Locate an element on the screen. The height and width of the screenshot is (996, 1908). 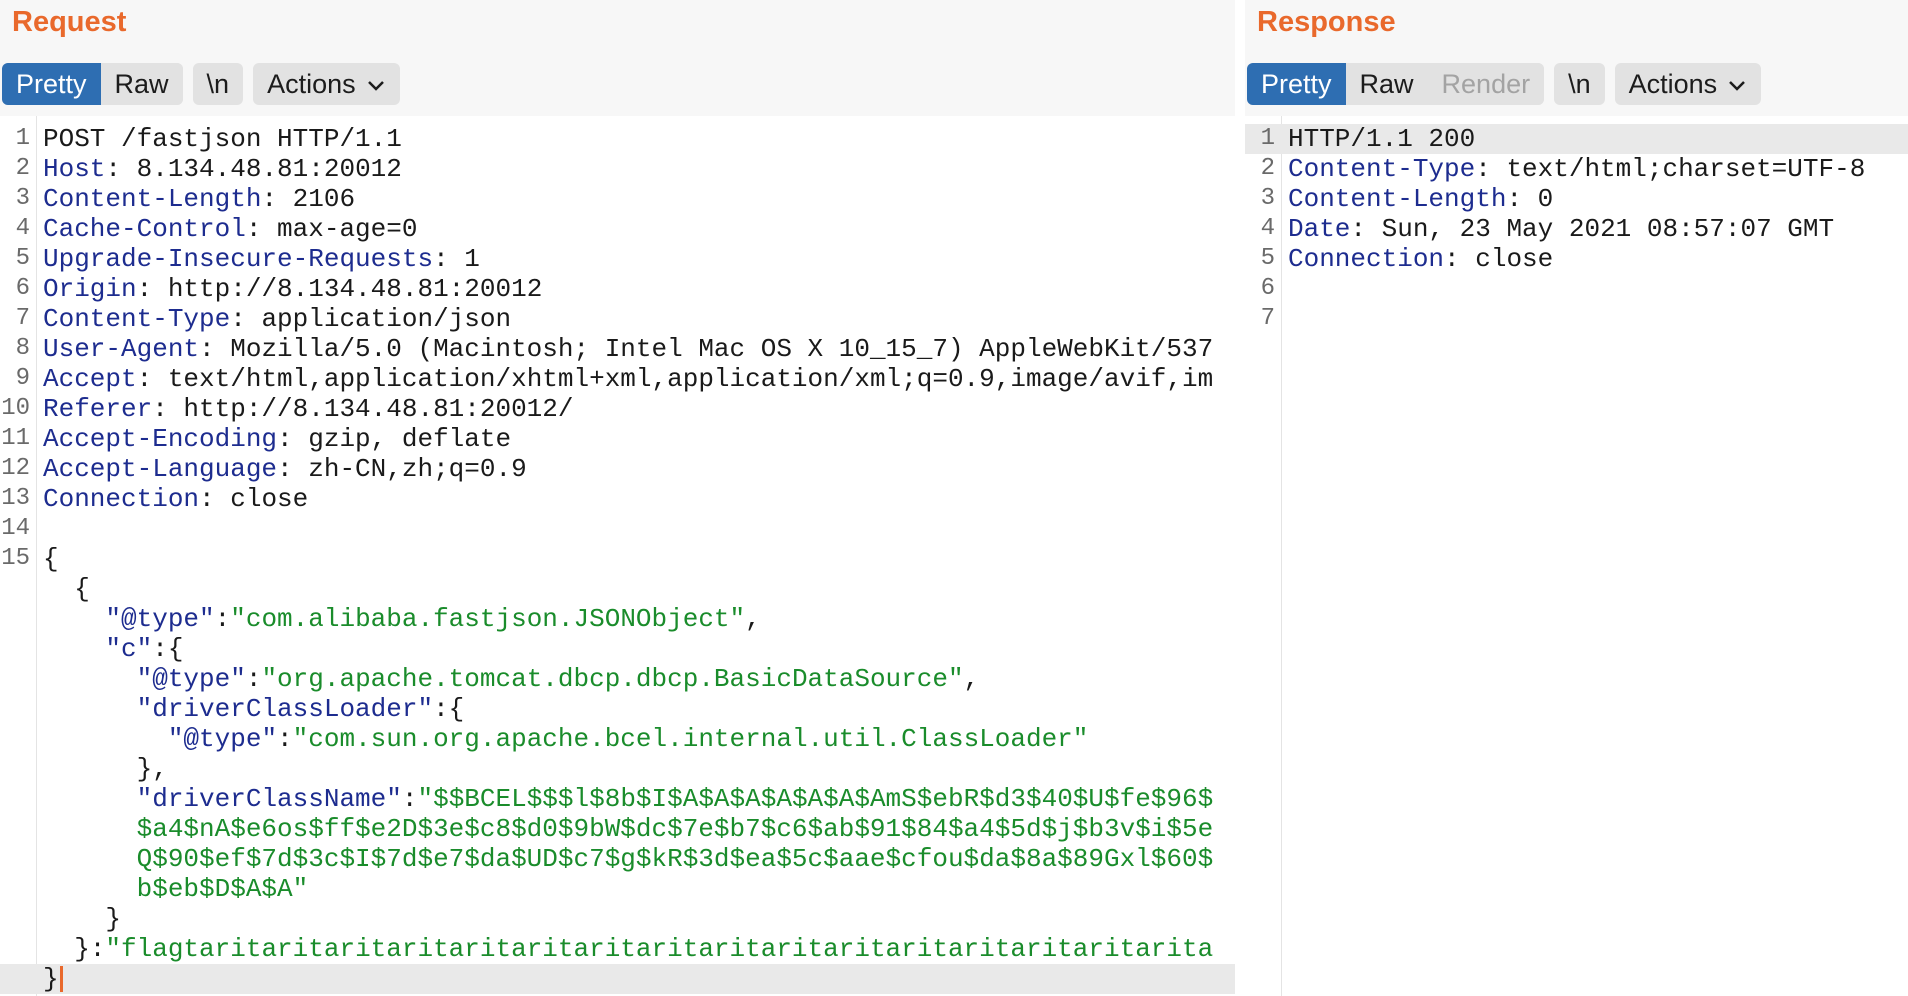
request-tab-raw: Raw is located at coordinates (141, 84).